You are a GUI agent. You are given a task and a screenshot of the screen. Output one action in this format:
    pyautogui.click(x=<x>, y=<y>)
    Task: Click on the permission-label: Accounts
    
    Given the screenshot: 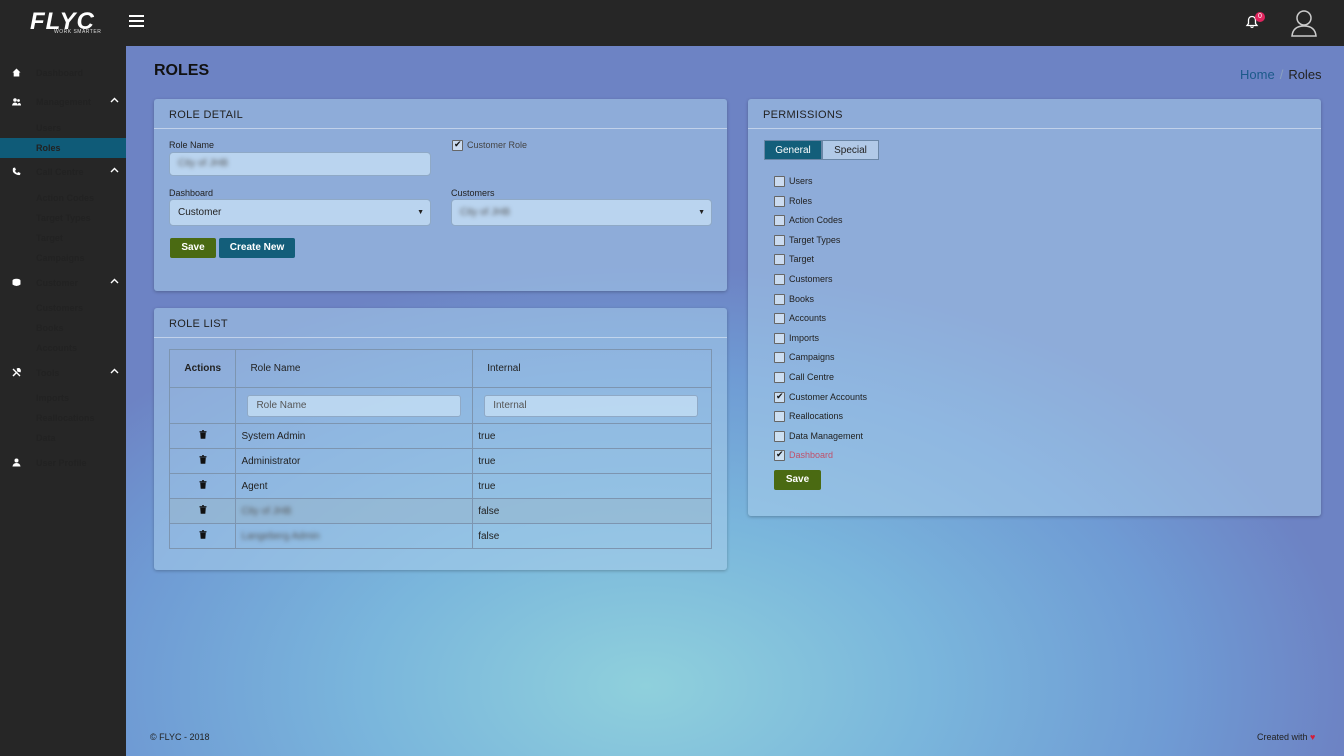 What is the action you would take?
    pyautogui.click(x=808, y=318)
    